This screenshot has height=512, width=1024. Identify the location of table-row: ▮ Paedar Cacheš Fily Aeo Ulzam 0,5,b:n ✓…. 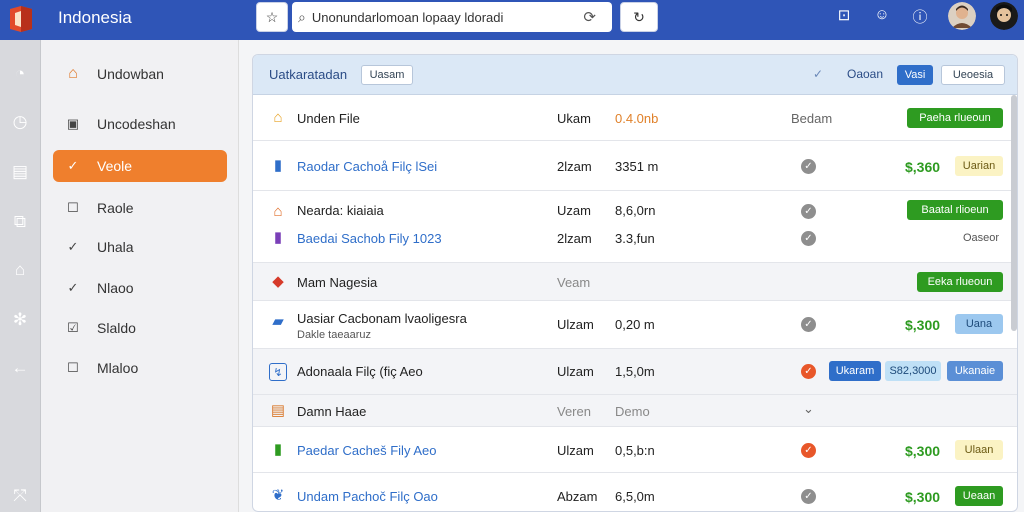
(635, 450).